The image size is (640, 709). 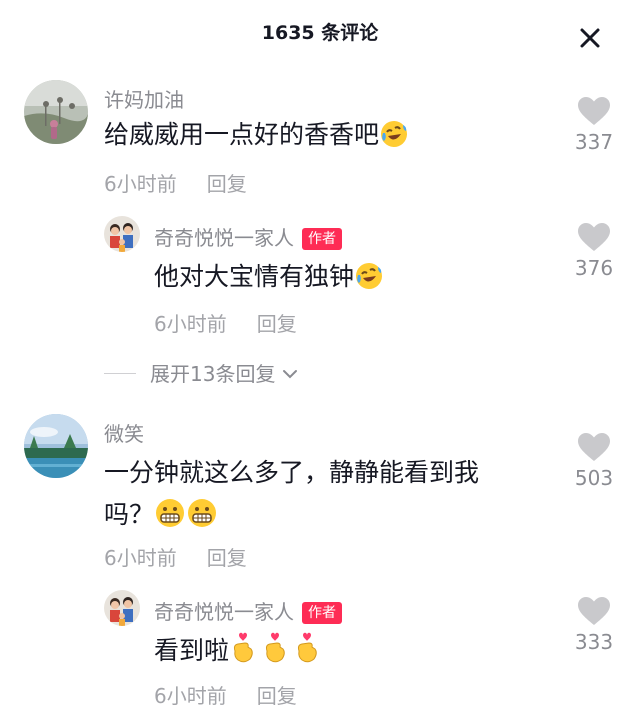 What do you see at coordinates (590, 38) in the screenshot?
I see `close-icon` at bounding box center [590, 38].